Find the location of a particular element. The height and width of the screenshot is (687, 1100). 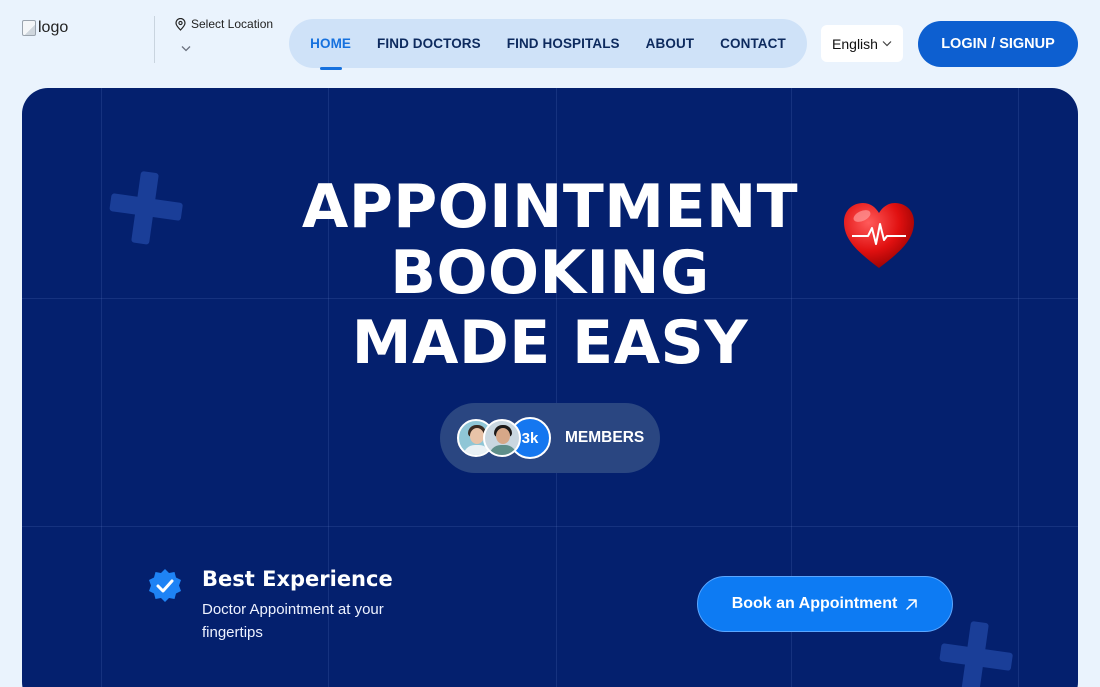

members-badge: 3k MEMBERS is located at coordinates (550, 438).